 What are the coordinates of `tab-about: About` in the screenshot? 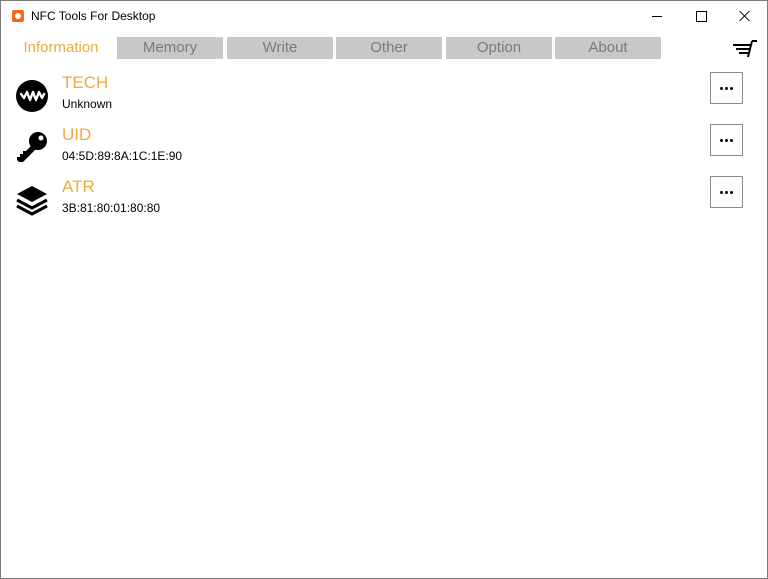 It's located at (608, 48).